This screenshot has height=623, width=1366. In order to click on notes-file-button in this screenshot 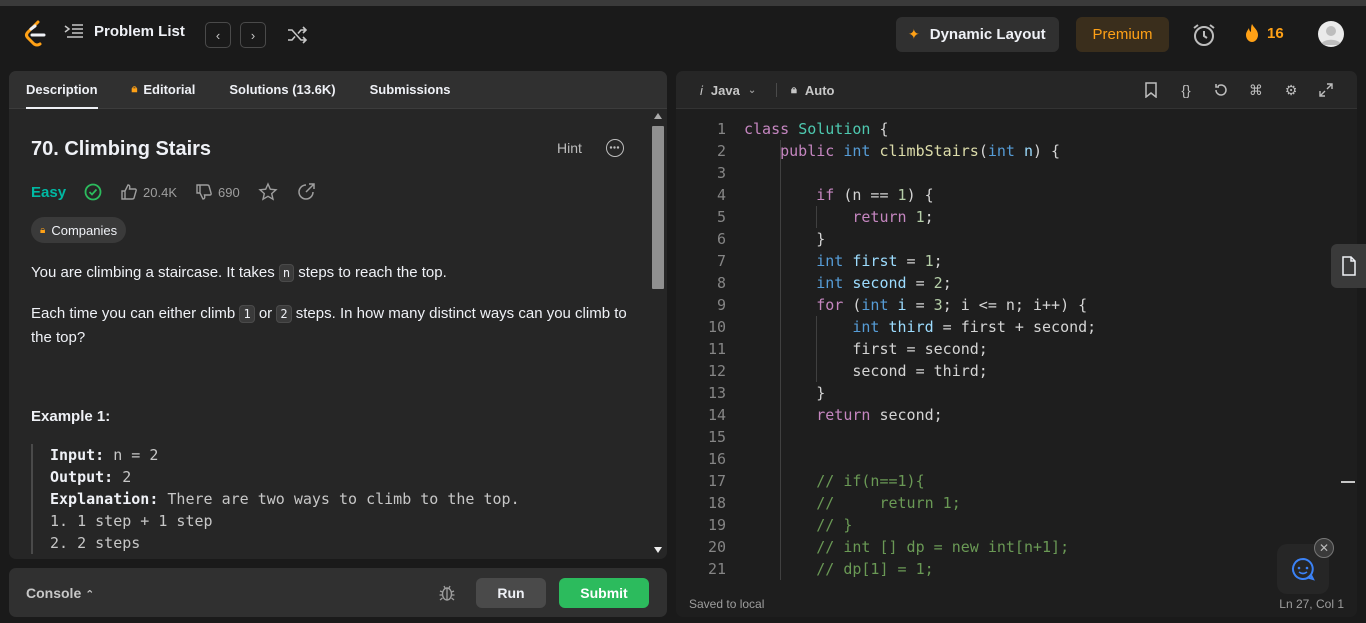, I will do `click(1348, 266)`.